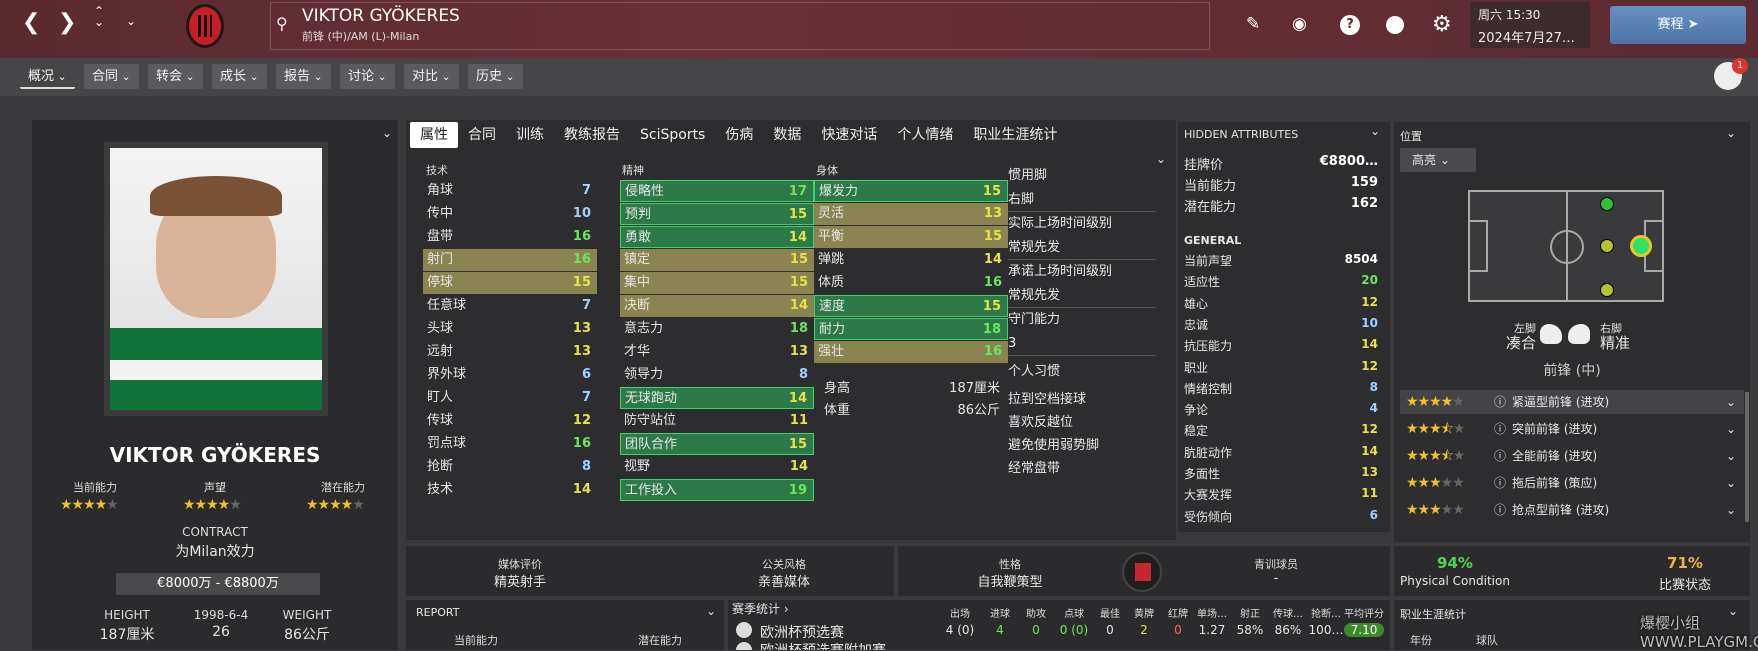 This screenshot has height=651, width=1758. What do you see at coordinates (823, 645) in the screenshot?
I see `stats-competition-name-2: 欧洲杯预选赛附加赛` at bounding box center [823, 645].